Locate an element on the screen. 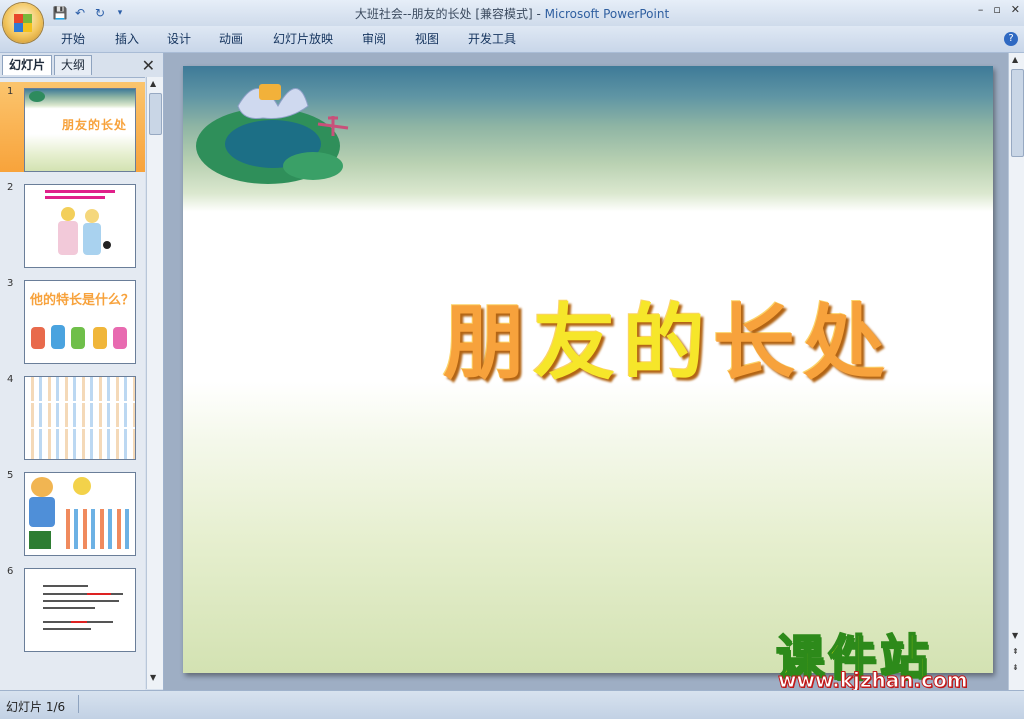 Image resolution: width=1024 pixels, height=719 pixels. window-controls: – ▫ ✕ is located at coordinates (999, 9).